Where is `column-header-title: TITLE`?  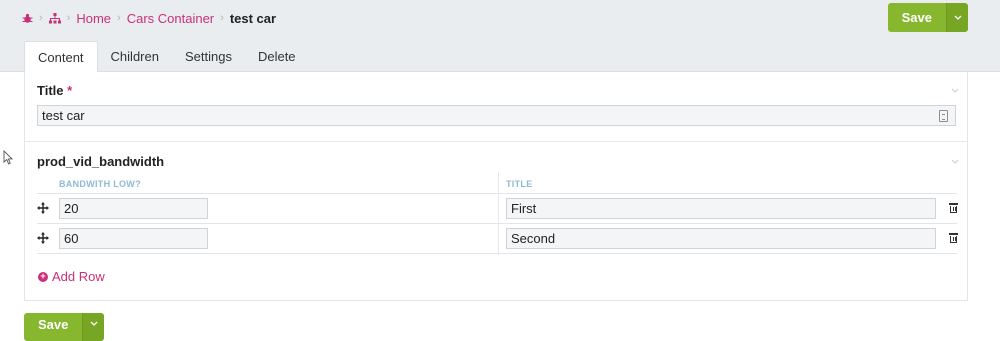 column-header-title: TITLE is located at coordinates (519, 184).